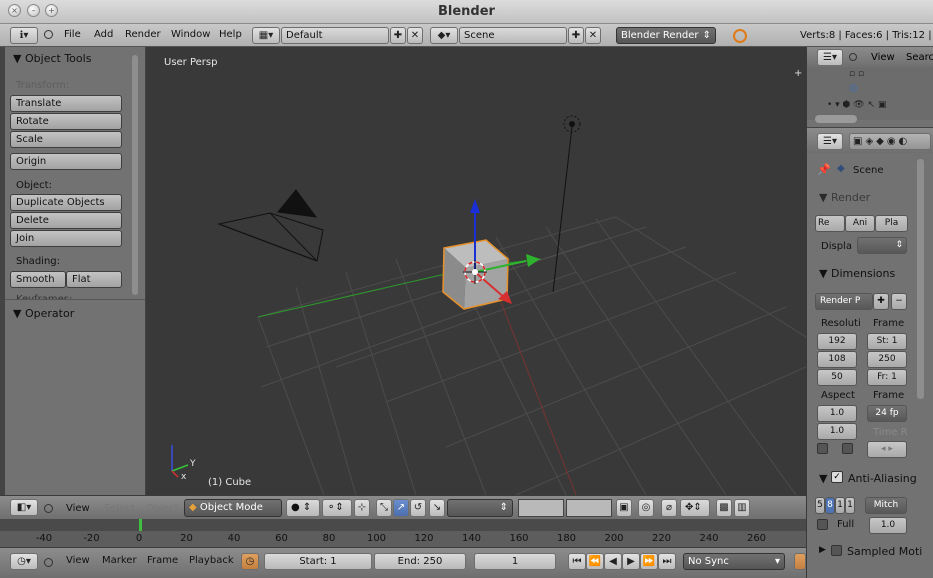 The width and height of the screenshot is (933, 578). What do you see at coordinates (800, 561) in the screenshot?
I see `keying-icon` at bounding box center [800, 561].